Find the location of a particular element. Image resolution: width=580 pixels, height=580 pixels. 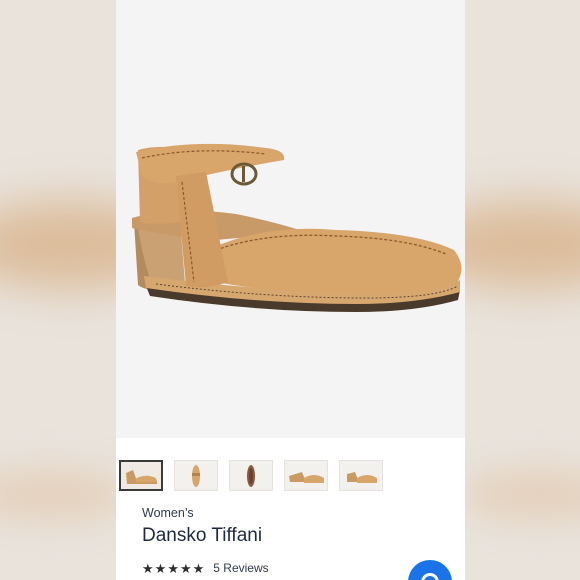

product-category: Women’s is located at coordinates (168, 513).